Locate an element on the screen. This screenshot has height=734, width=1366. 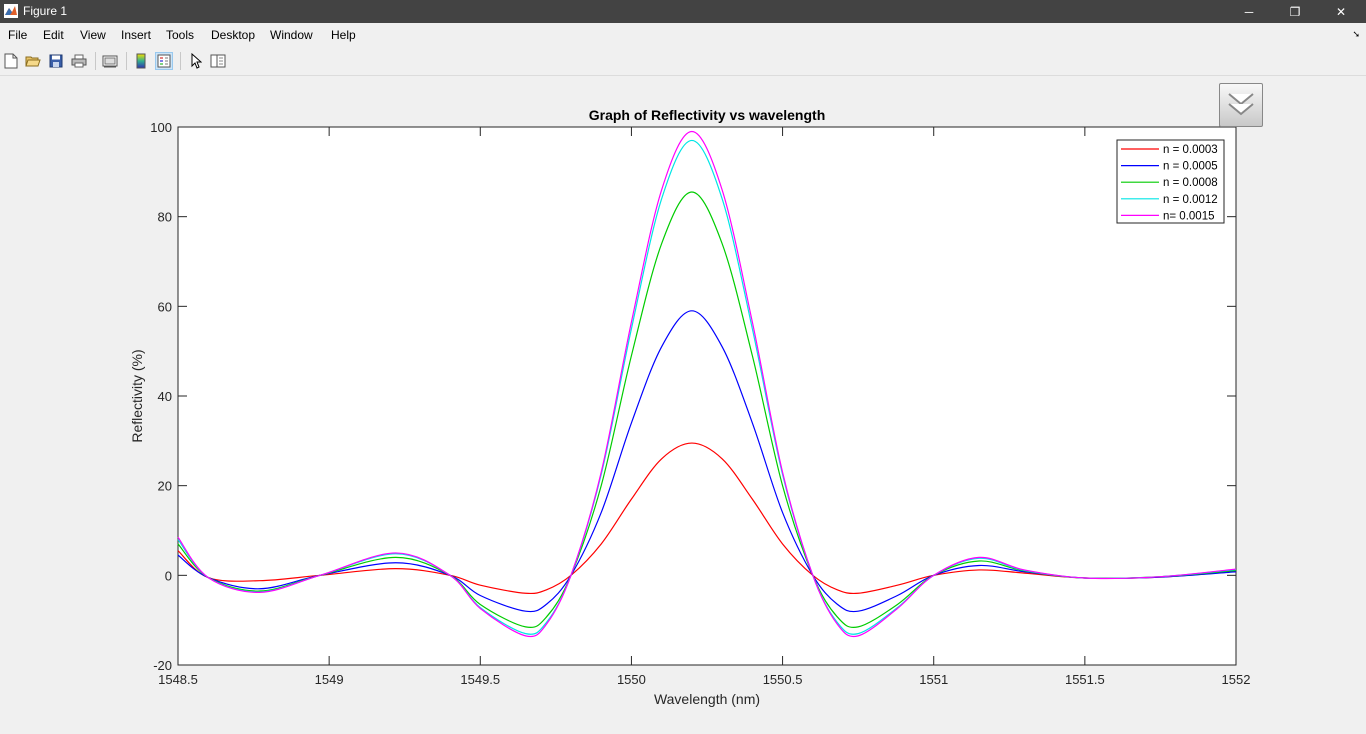
legend-icon is located at coordinates (164, 61).